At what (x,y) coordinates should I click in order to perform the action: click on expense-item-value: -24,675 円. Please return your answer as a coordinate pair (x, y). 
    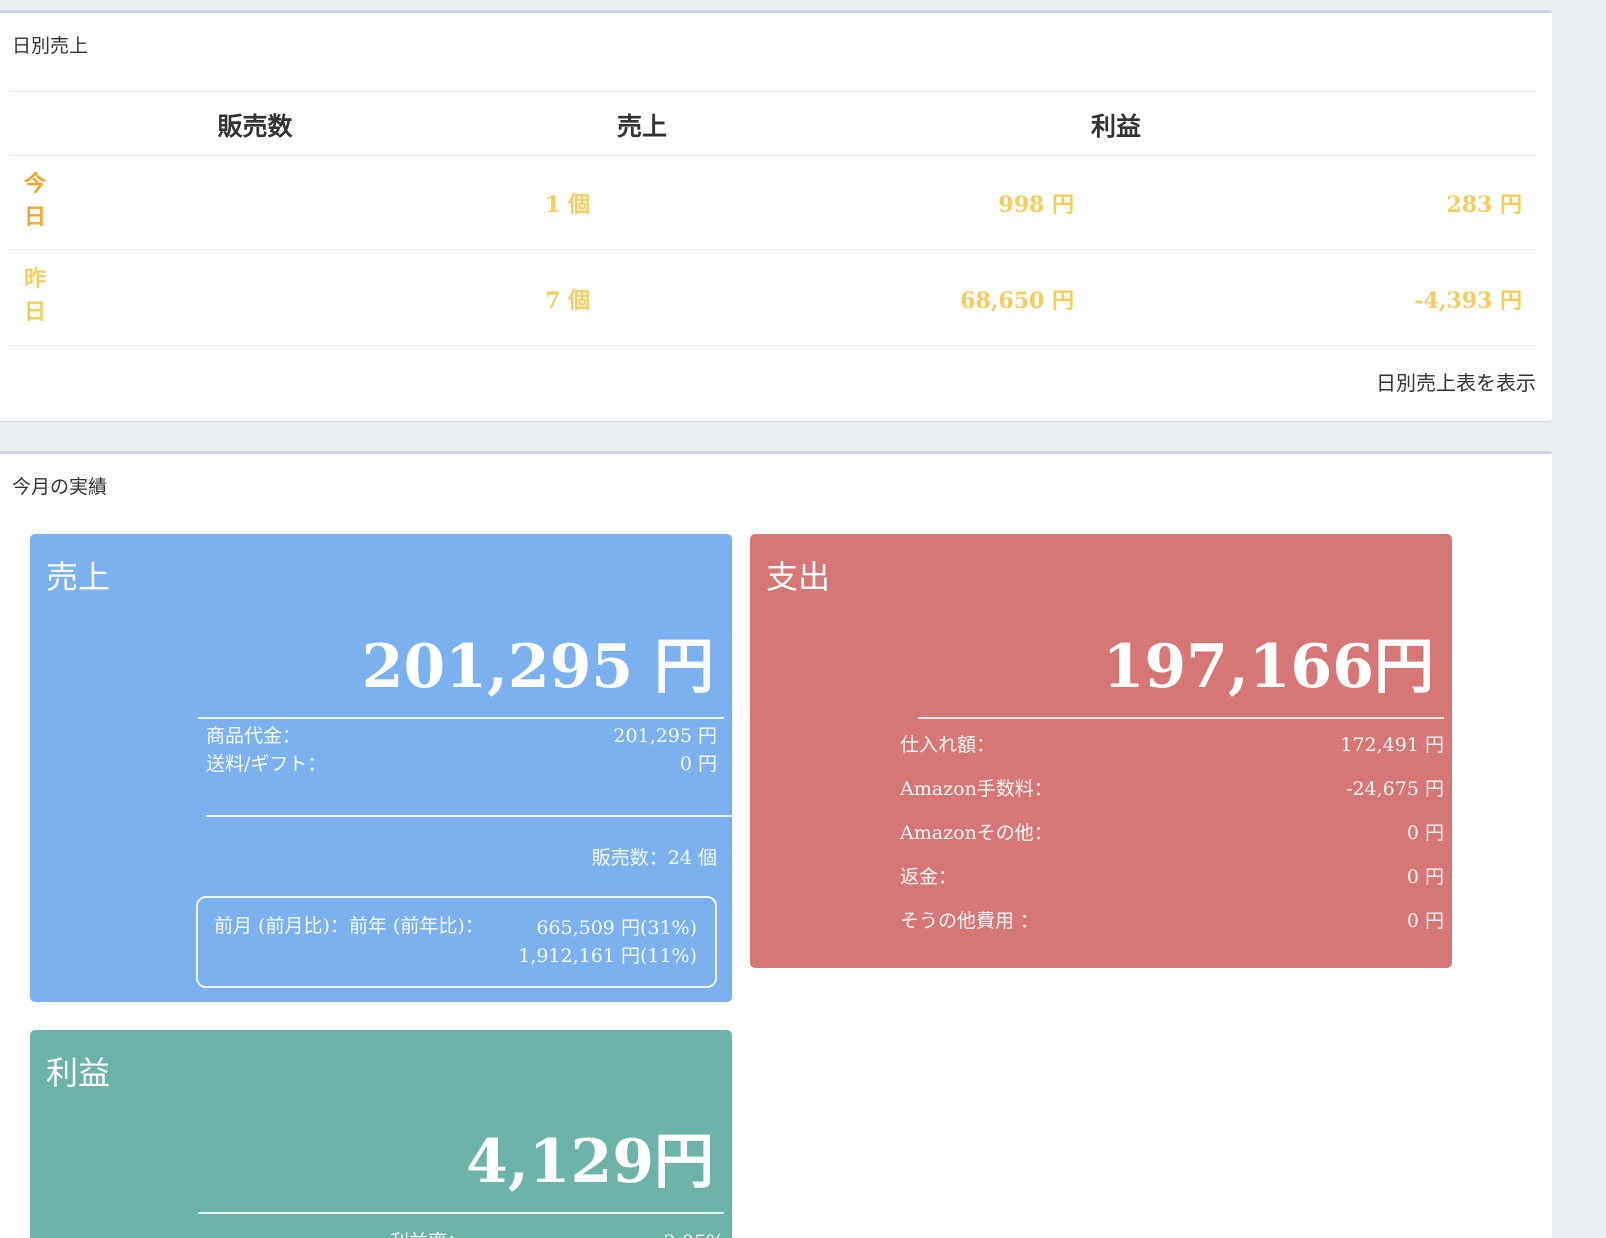
    Looking at the image, I should click on (1395, 789).